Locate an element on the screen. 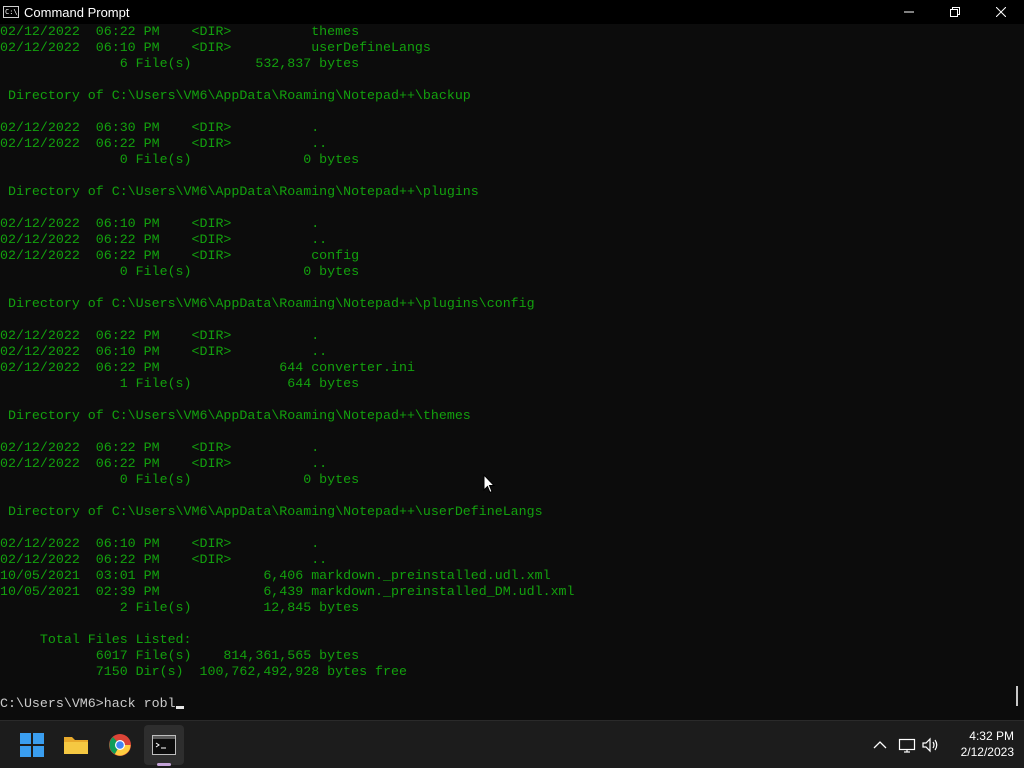 The width and height of the screenshot is (1024, 768). close-icon is located at coordinates (1001, 12).